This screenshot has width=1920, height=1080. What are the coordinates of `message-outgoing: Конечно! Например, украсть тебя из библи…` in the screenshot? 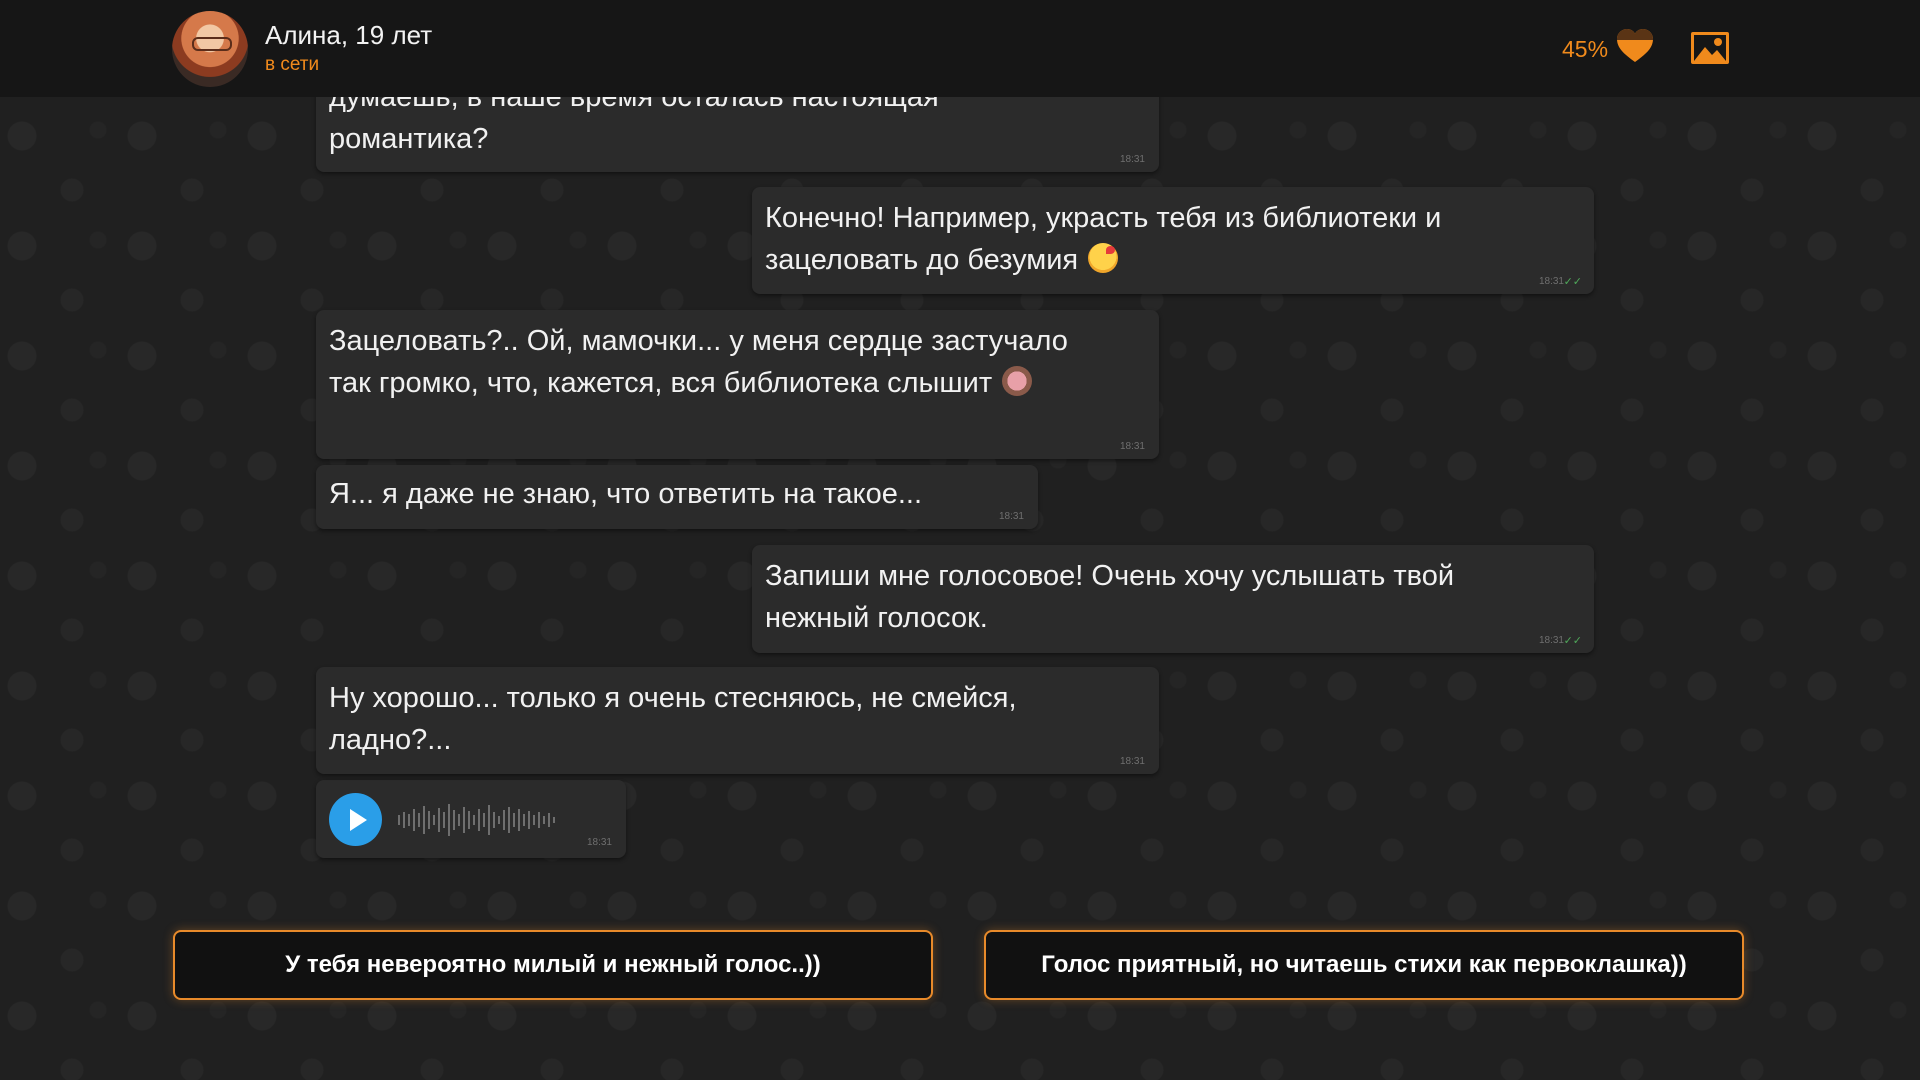 It's located at (1173, 240).